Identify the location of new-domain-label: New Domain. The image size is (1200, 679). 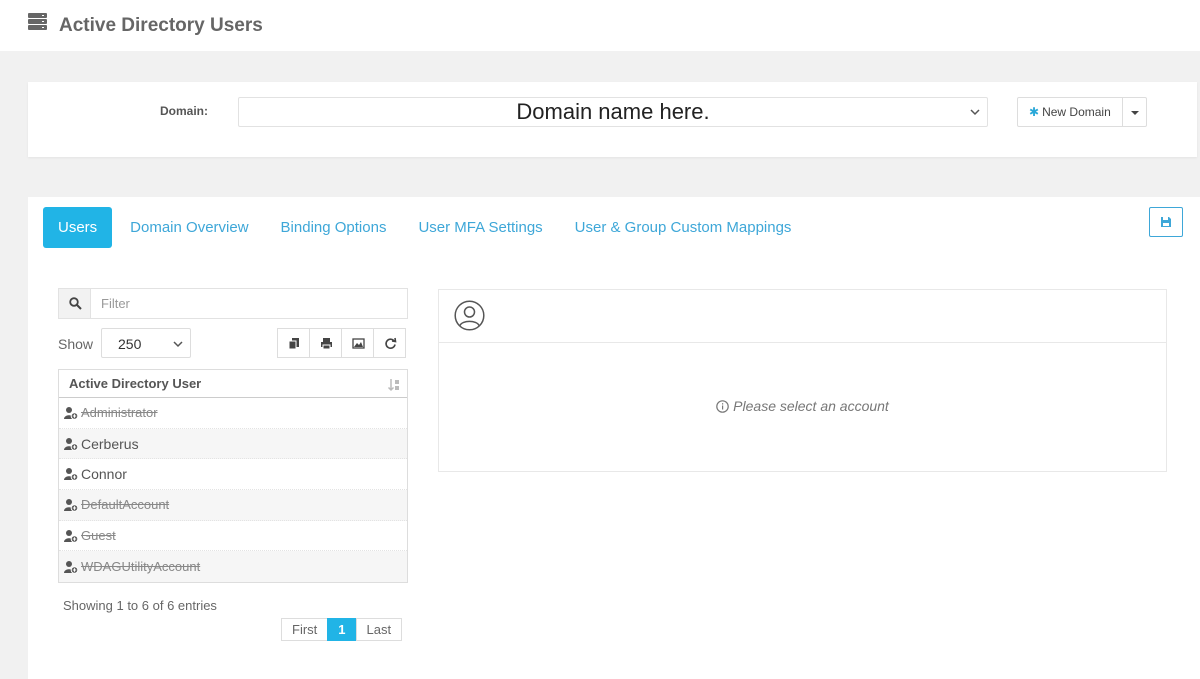
(1076, 112).